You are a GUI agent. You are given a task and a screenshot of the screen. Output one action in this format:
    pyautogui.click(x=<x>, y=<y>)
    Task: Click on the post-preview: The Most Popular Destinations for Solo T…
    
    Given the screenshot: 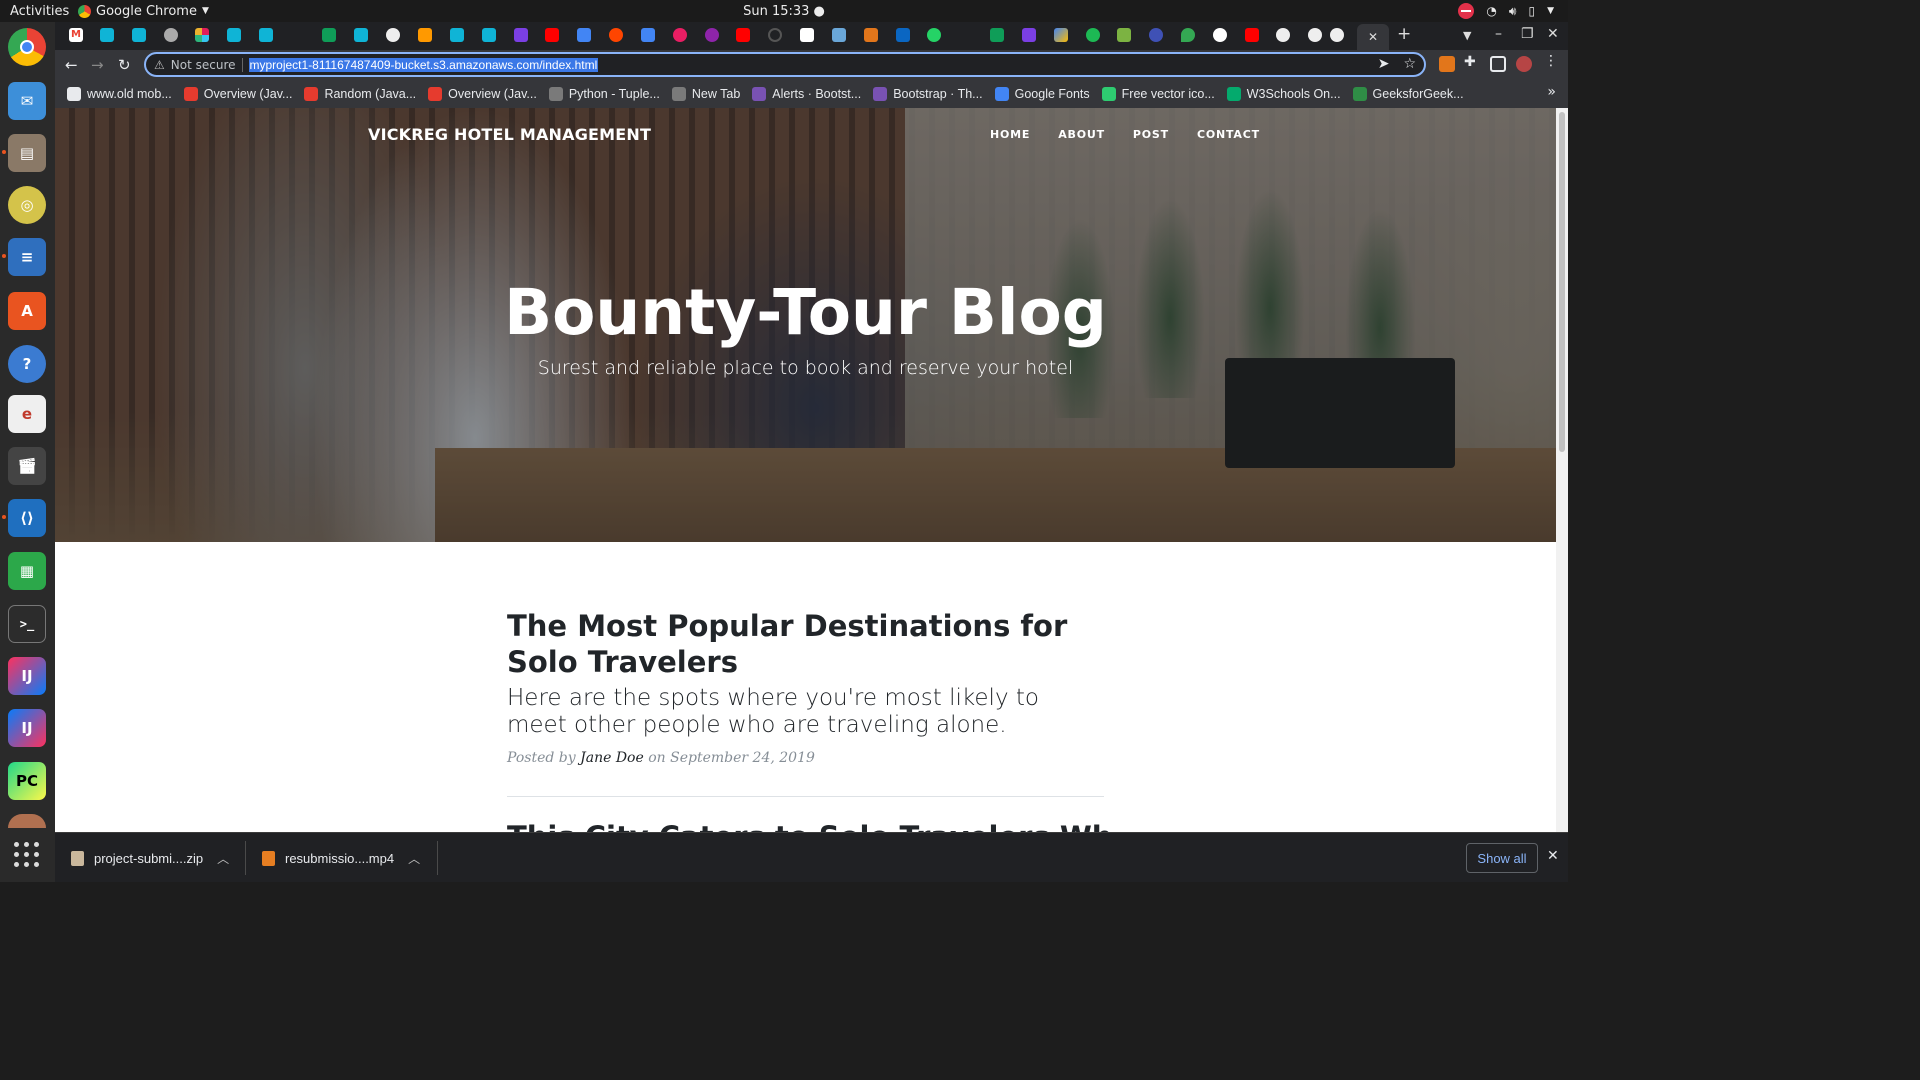 What is the action you would take?
    pyautogui.click(x=805, y=687)
    